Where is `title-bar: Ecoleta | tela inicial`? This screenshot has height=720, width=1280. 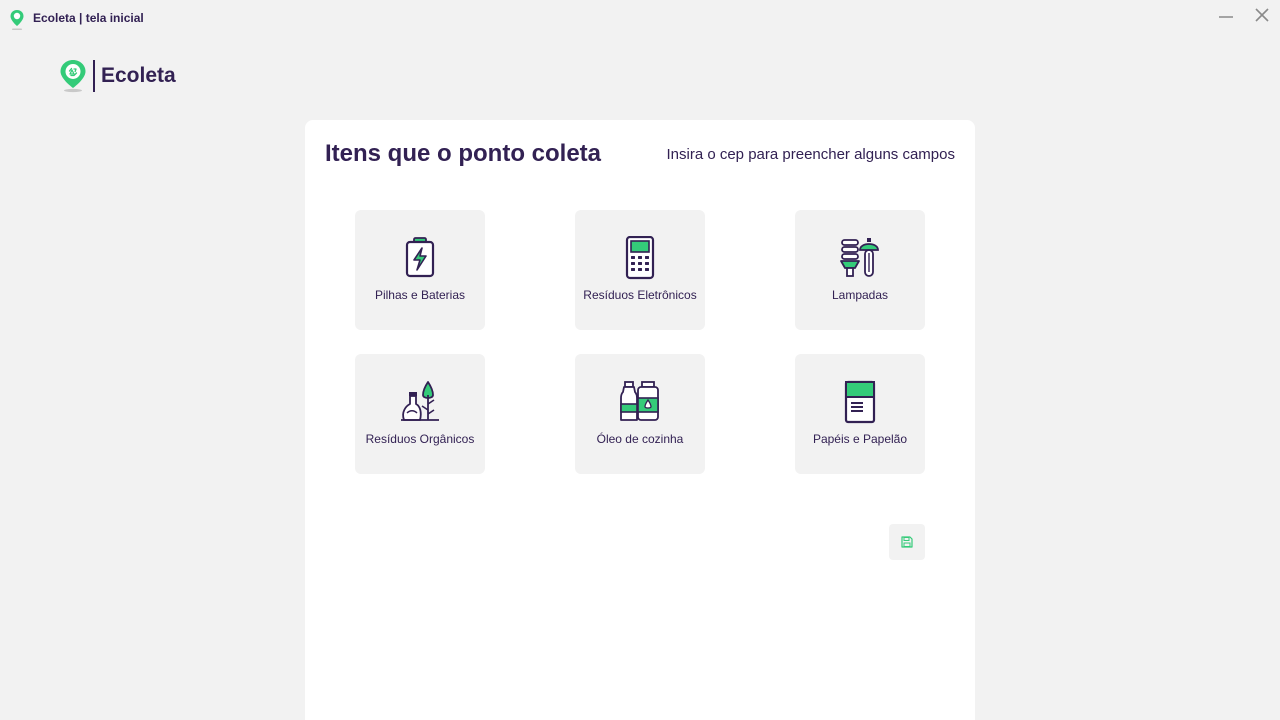
title-bar: Ecoleta | tela inicial is located at coordinates (640, 17).